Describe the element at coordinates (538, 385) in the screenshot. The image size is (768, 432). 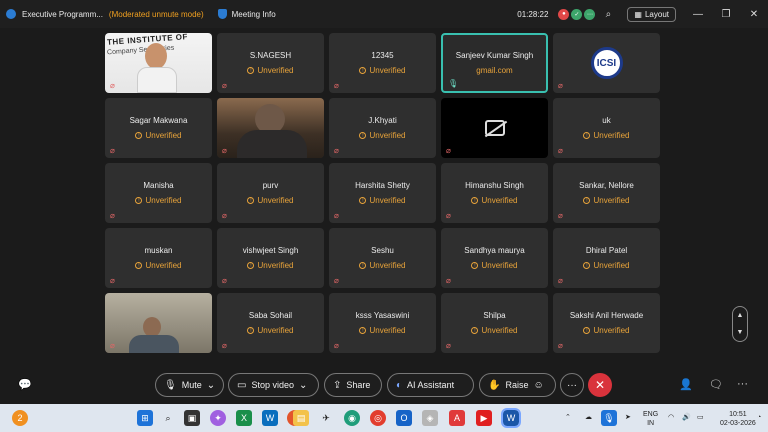
I see `reactions-icon: ☺` at that location.